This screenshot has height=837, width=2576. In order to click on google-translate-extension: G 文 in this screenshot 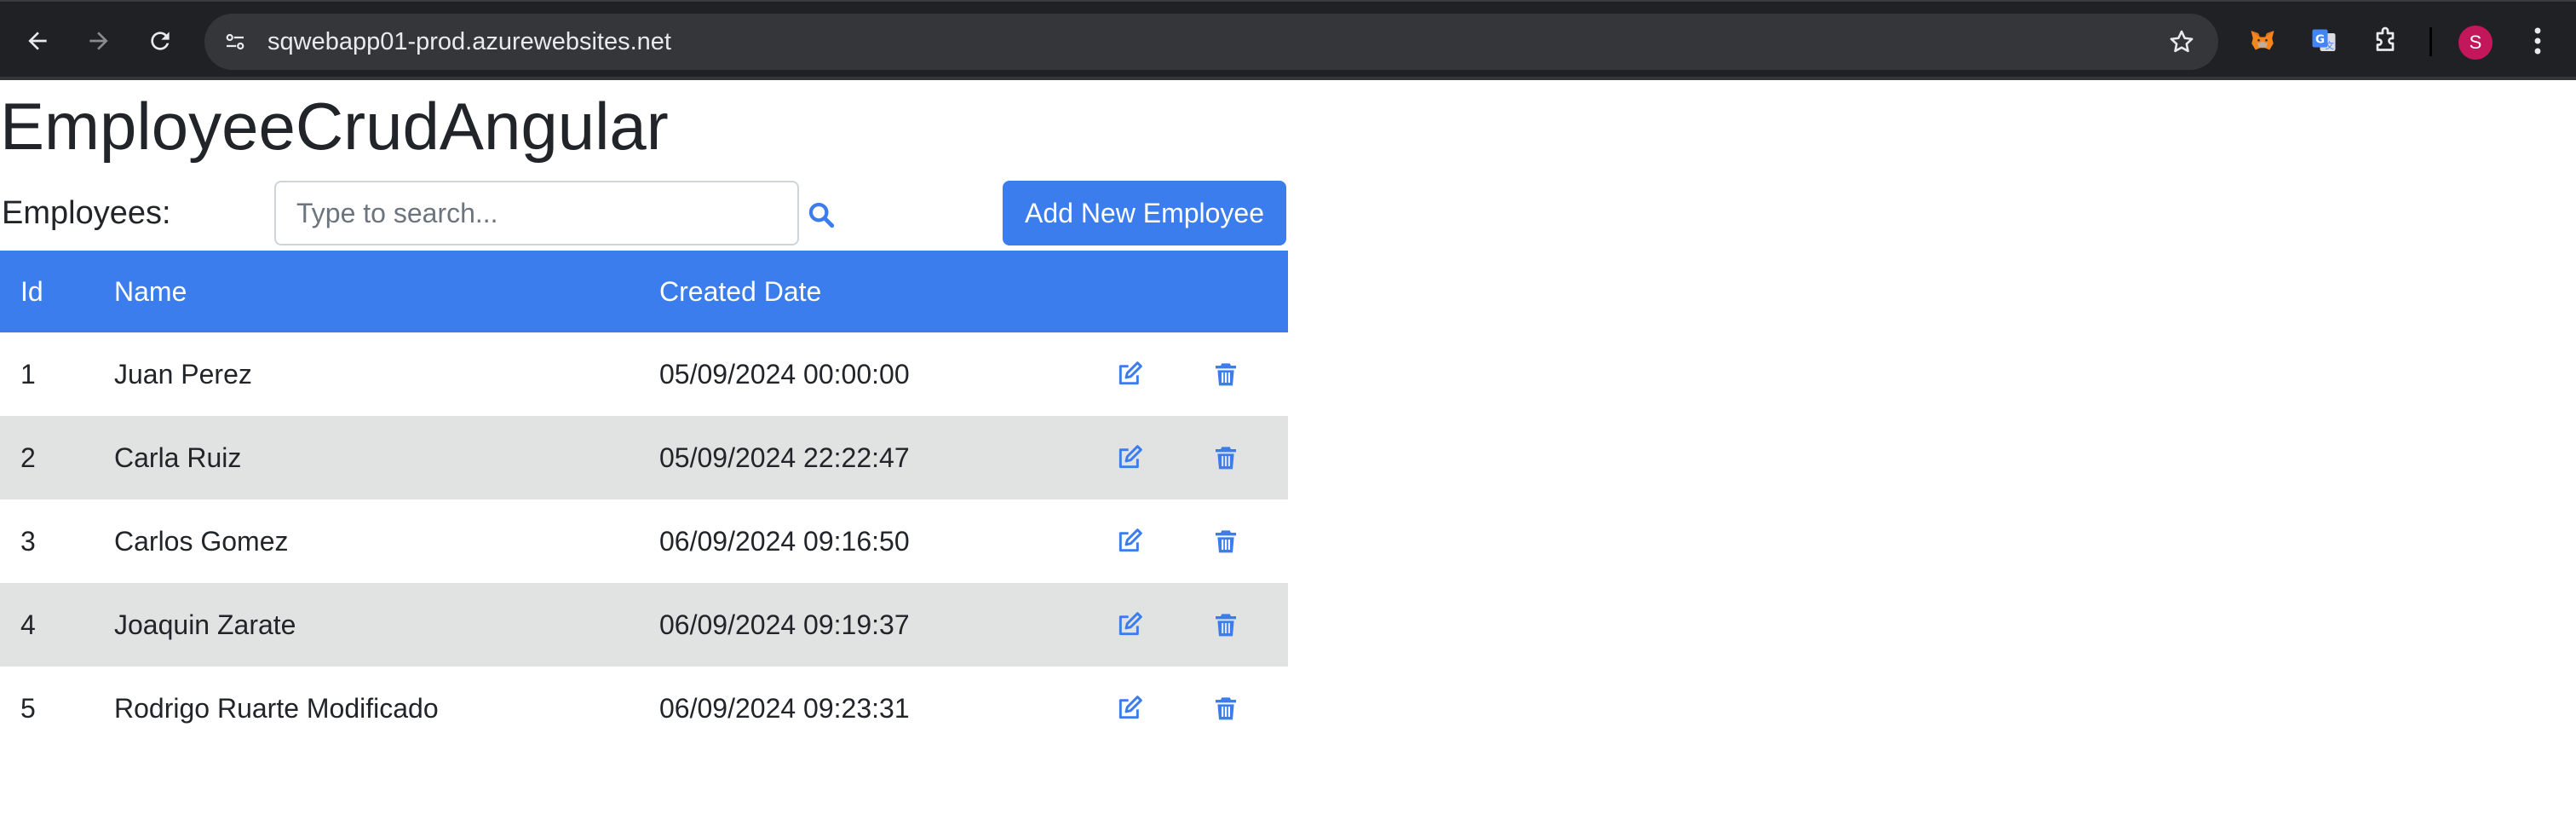, I will do `click(2324, 41)`.